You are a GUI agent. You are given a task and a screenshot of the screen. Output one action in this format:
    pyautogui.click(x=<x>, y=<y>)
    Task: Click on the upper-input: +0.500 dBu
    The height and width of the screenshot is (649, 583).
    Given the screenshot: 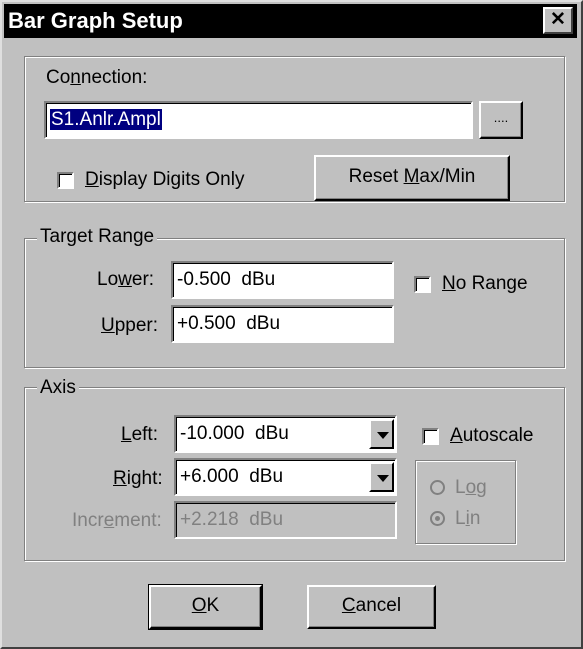 What is the action you would take?
    pyautogui.click(x=282, y=324)
    